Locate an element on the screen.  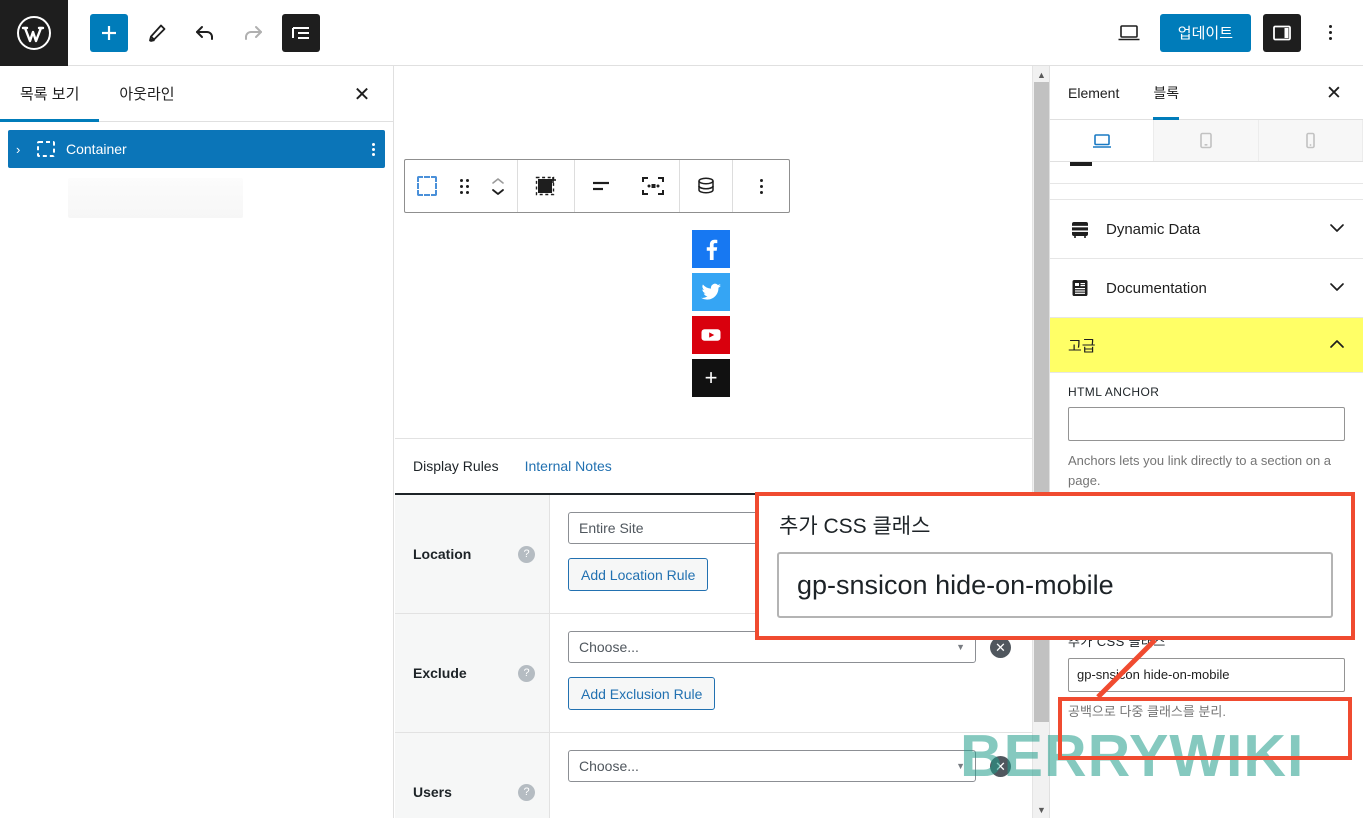
clipped-panel-row is located at coordinates (1206, 173).